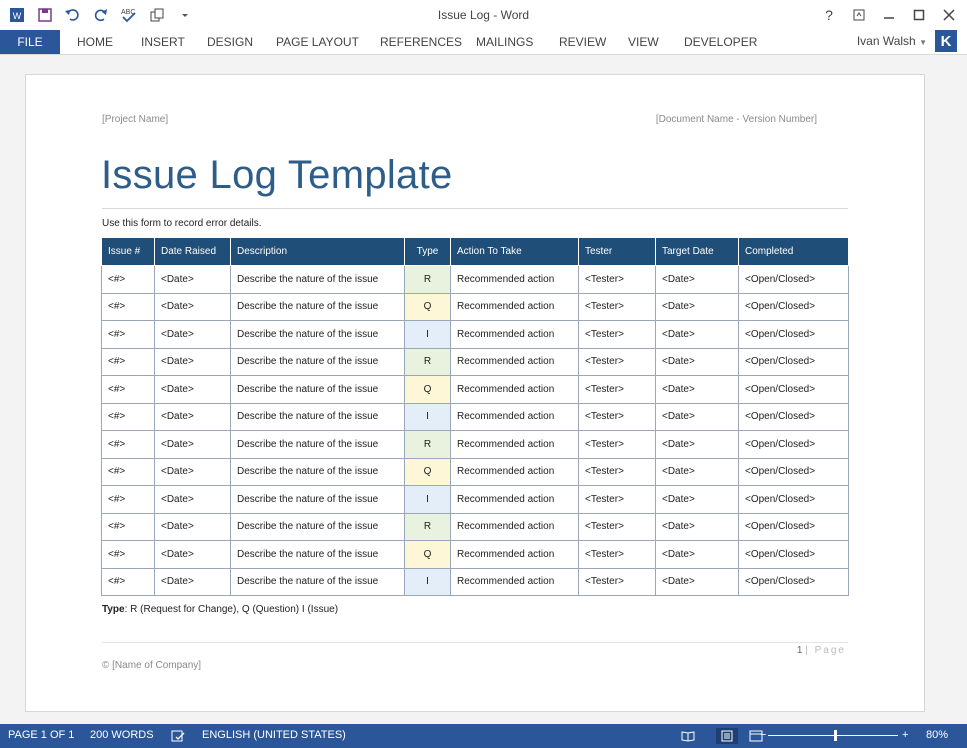 The height and width of the screenshot is (748, 967). I want to click on maximize-icon, so click(919, 15).